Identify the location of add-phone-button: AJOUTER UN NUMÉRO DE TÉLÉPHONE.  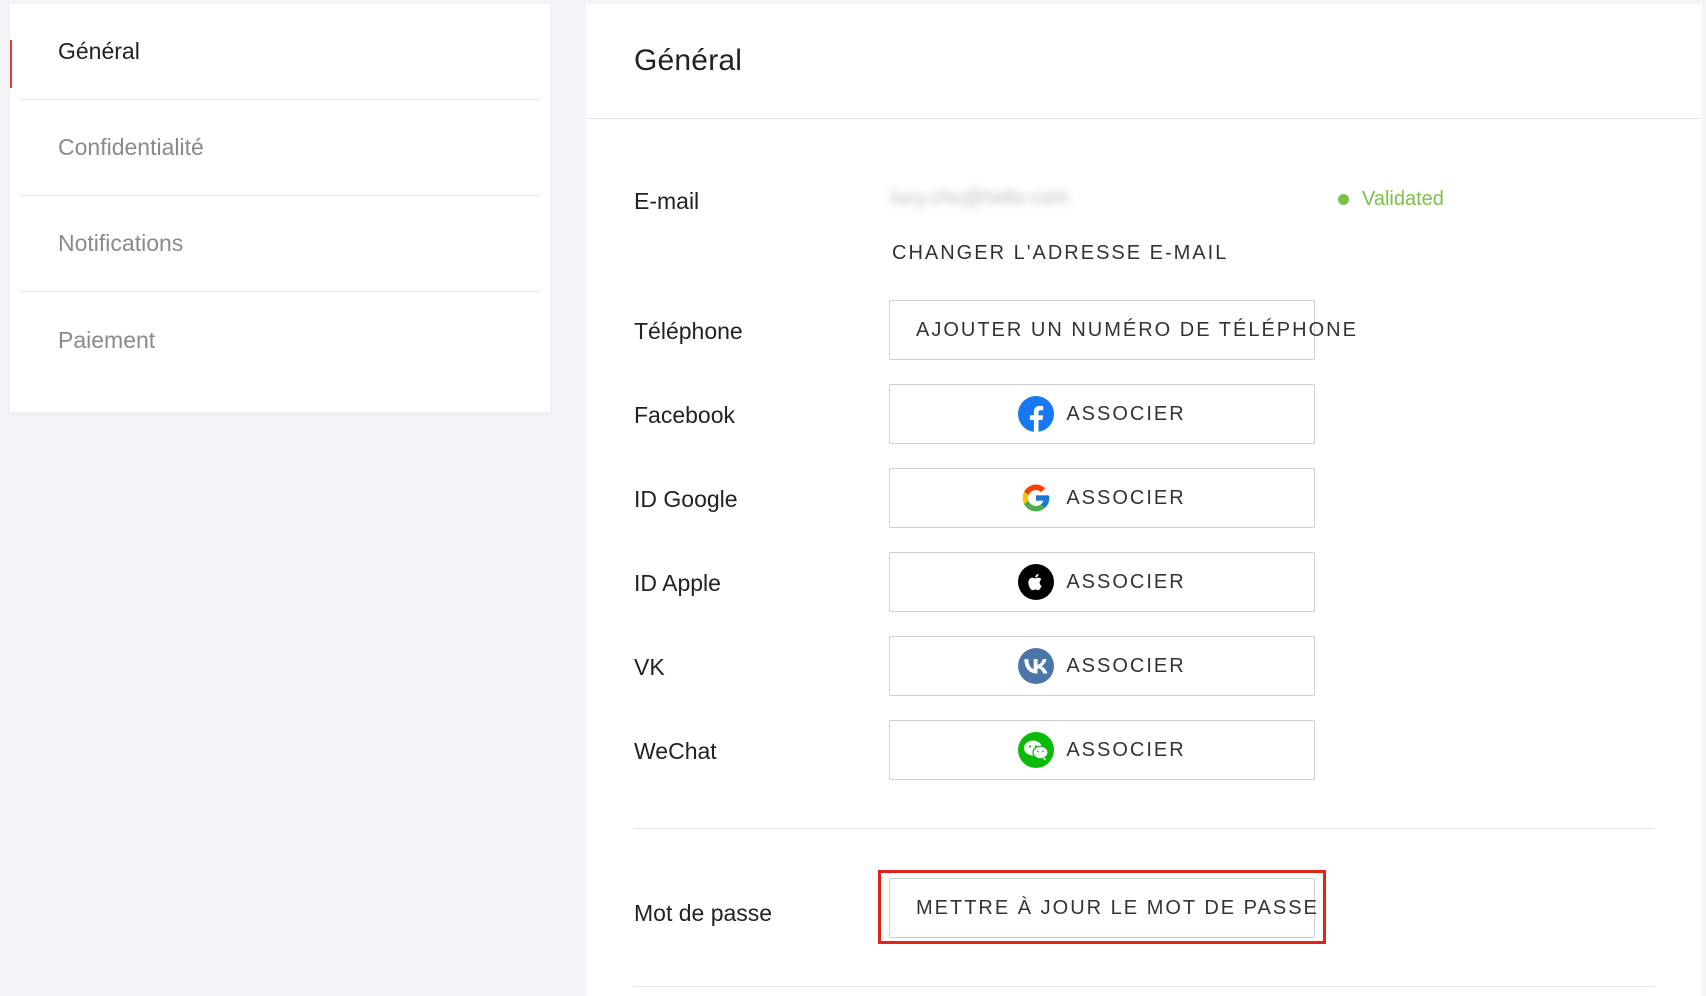
(1122, 330).